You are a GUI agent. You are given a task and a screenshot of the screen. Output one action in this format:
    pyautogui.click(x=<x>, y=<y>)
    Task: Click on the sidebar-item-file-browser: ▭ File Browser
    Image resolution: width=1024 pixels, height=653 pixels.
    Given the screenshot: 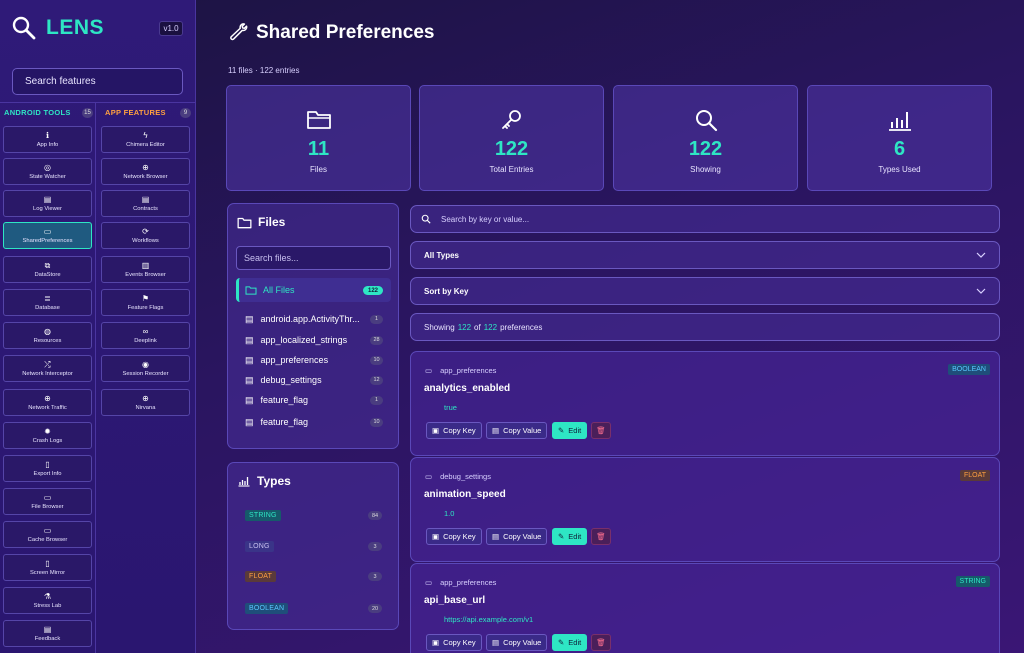 What is the action you would take?
    pyautogui.click(x=47, y=501)
    